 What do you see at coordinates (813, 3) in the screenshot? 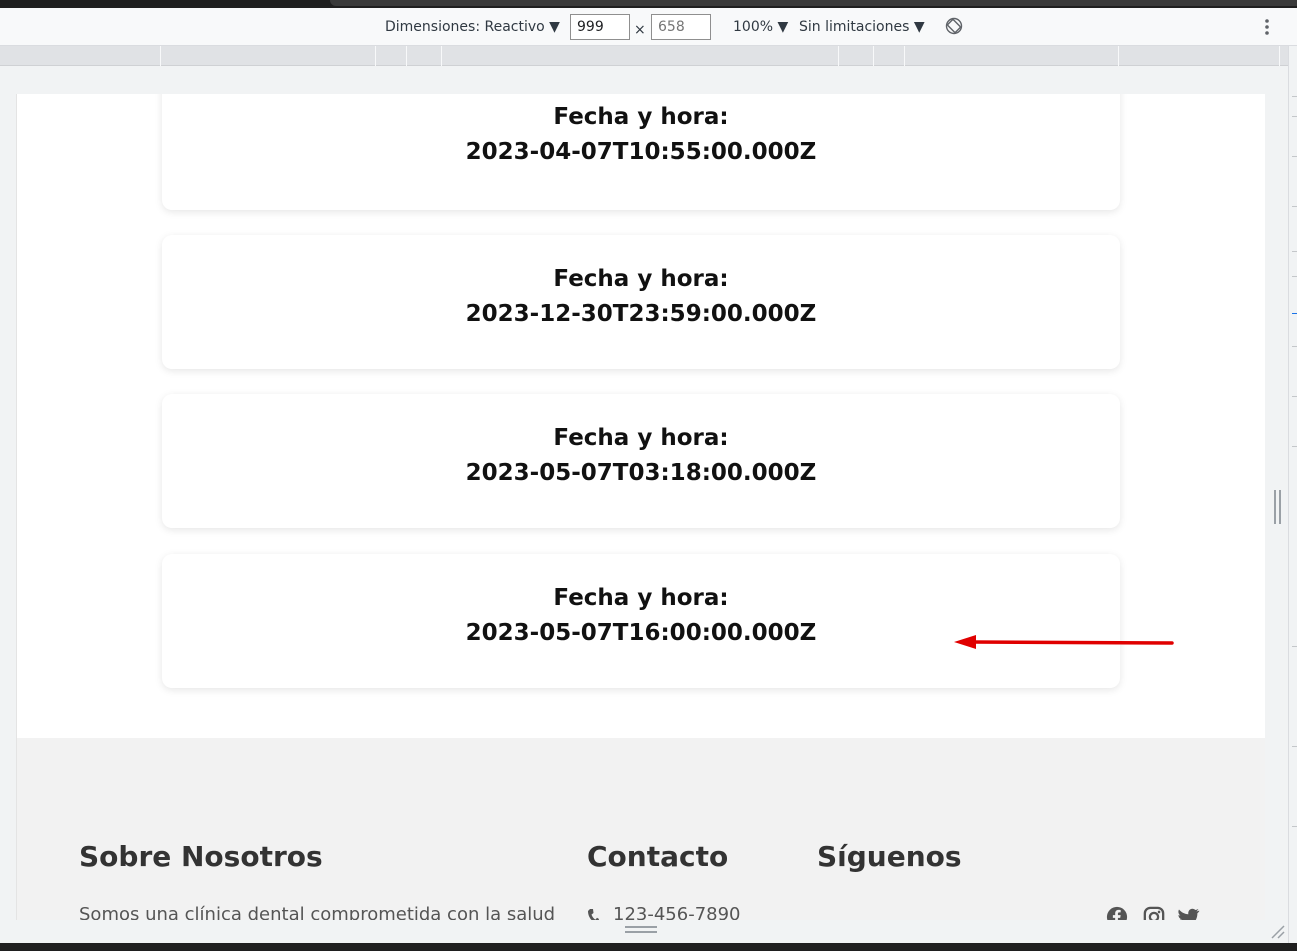
I see `browser-tab-edge` at bounding box center [813, 3].